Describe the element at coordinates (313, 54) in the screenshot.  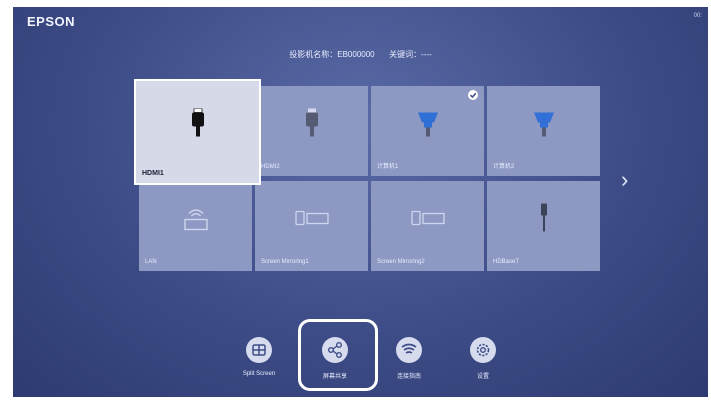
I see `projector-name-label: 投影机名称：` at that location.